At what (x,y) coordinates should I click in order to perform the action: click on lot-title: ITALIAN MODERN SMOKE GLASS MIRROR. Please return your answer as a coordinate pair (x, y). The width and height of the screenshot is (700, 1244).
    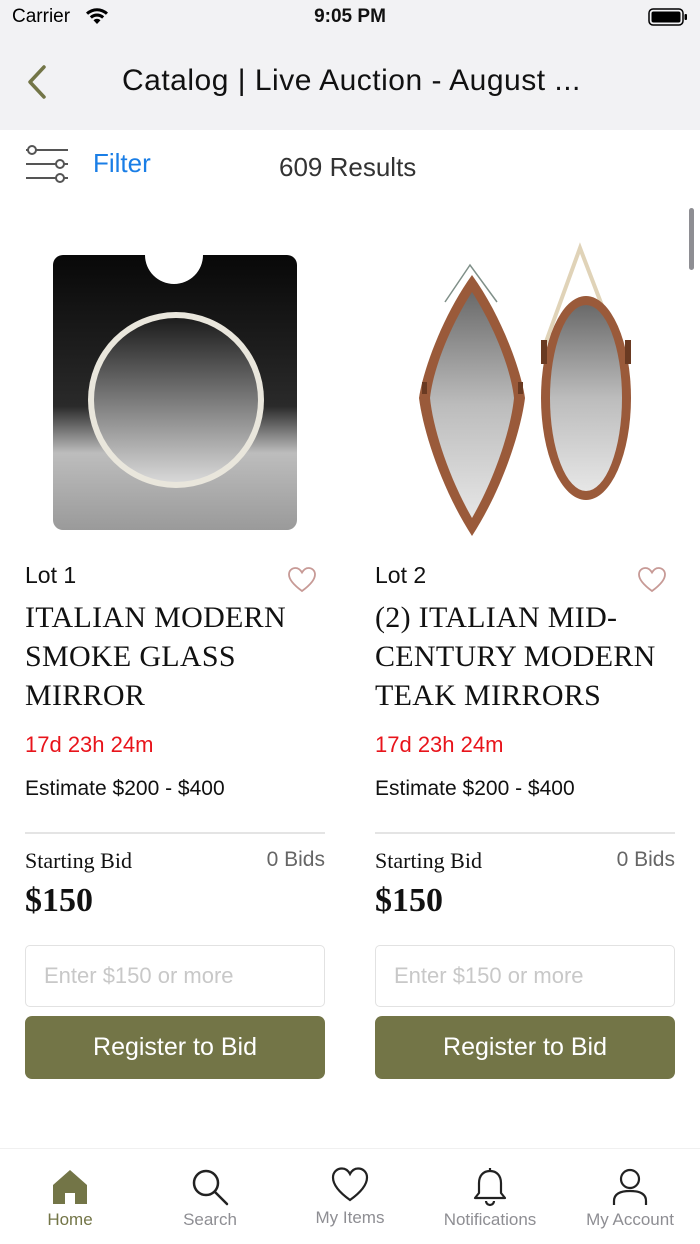
    Looking at the image, I should click on (175, 656).